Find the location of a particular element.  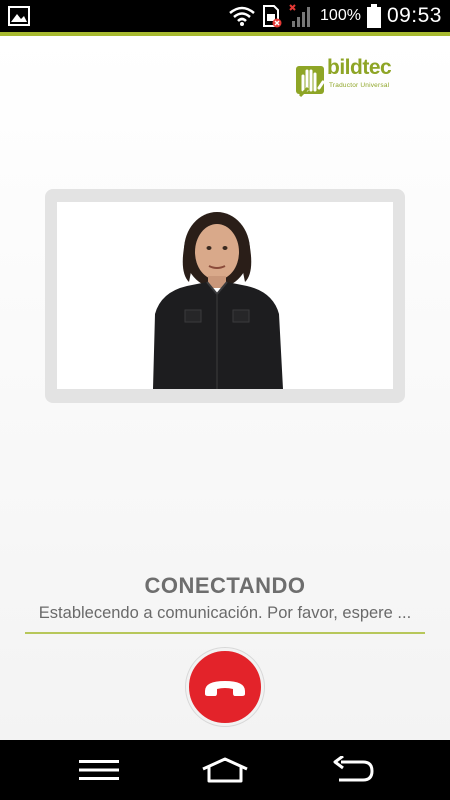

navigation-bar is located at coordinates (225, 770).